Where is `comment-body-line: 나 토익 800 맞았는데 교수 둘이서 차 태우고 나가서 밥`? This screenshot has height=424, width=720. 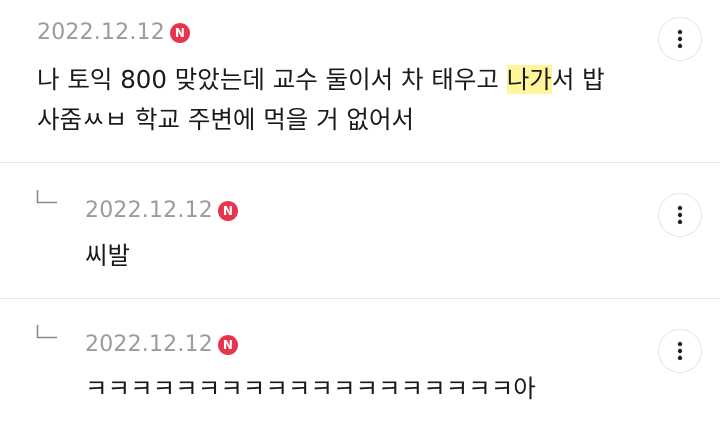 comment-body-line: 나 토익 800 맞았는데 교수 둘이서 차 태우고 나가서 밥 is located at coordinates (321, 80).